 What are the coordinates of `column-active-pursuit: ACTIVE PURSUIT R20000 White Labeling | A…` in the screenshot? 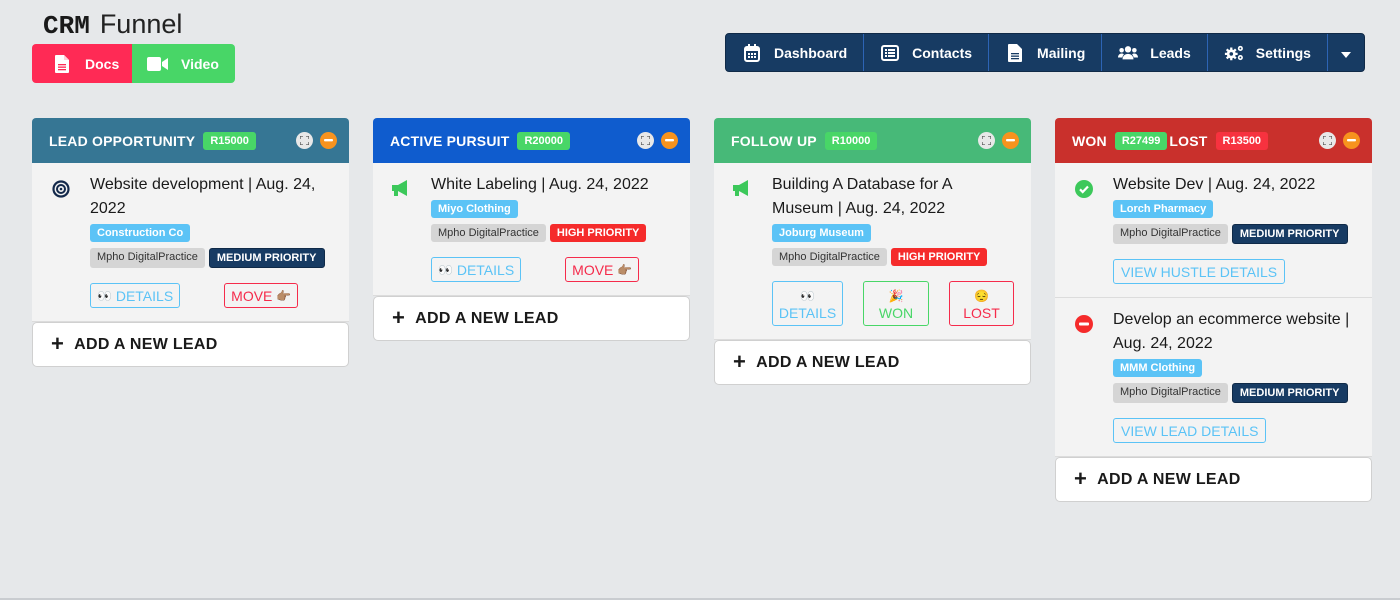 It's located at (531, 229).